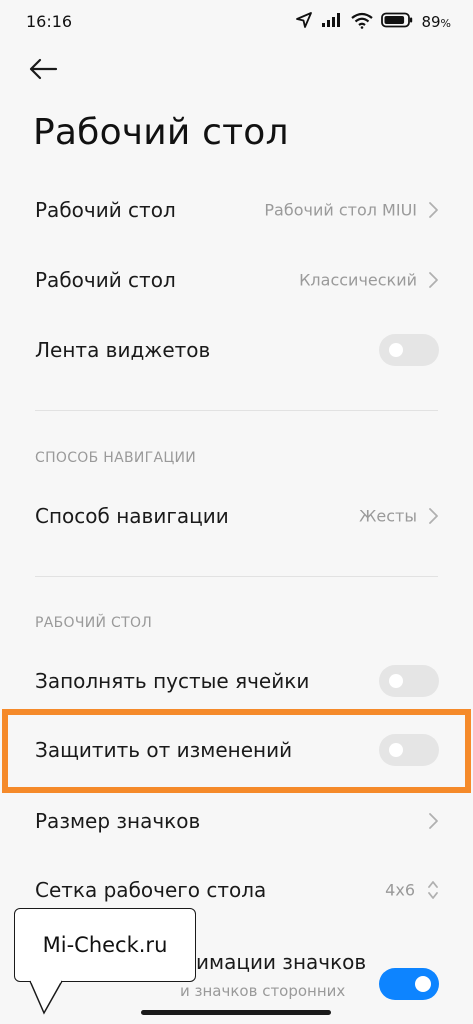  I want to click on up-down-icon, so click(433, 890).